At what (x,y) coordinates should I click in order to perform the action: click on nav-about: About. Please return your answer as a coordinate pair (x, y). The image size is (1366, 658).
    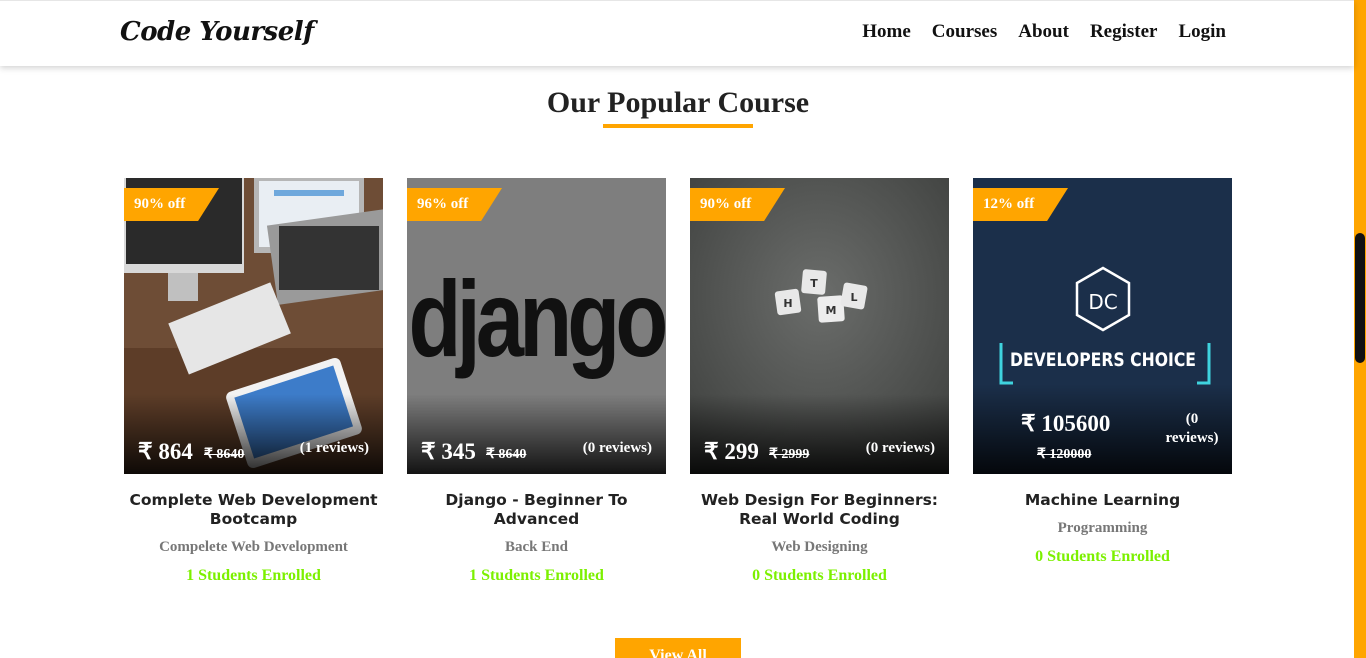
    Looking at the image, I should click on (1043, 32).